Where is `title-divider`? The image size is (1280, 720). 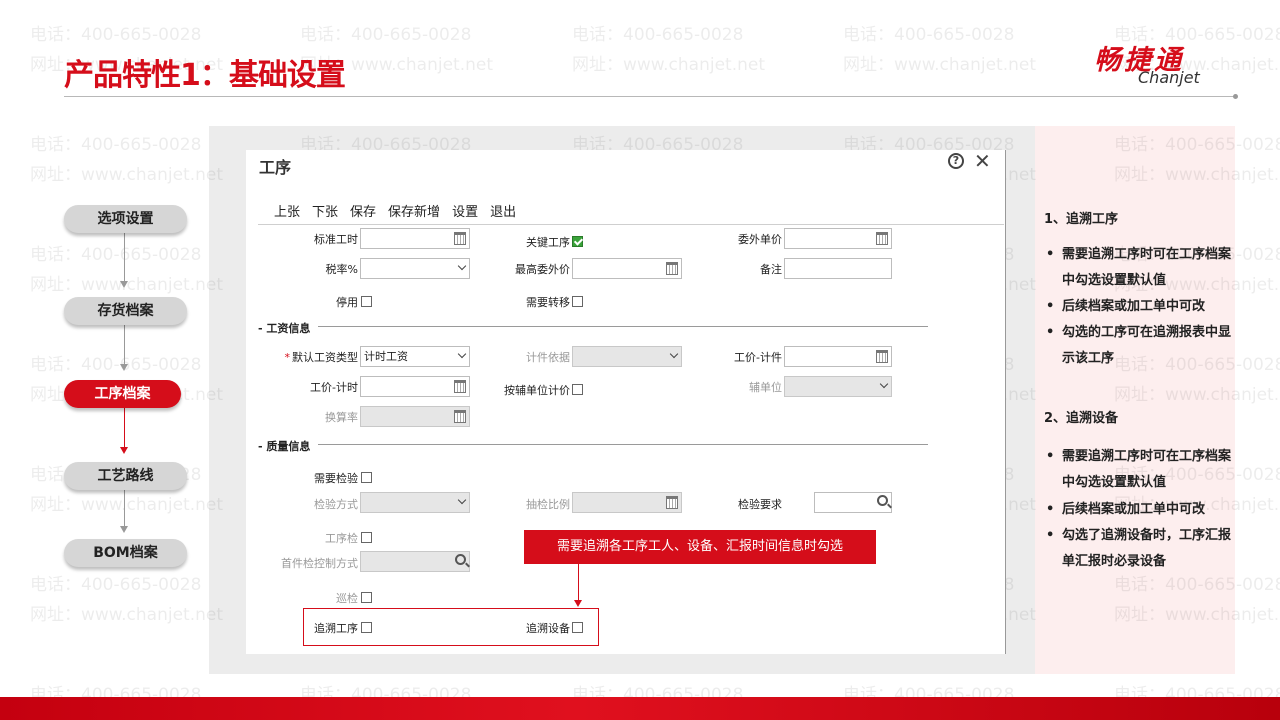
title-divider is located at coordinates (650, 96).